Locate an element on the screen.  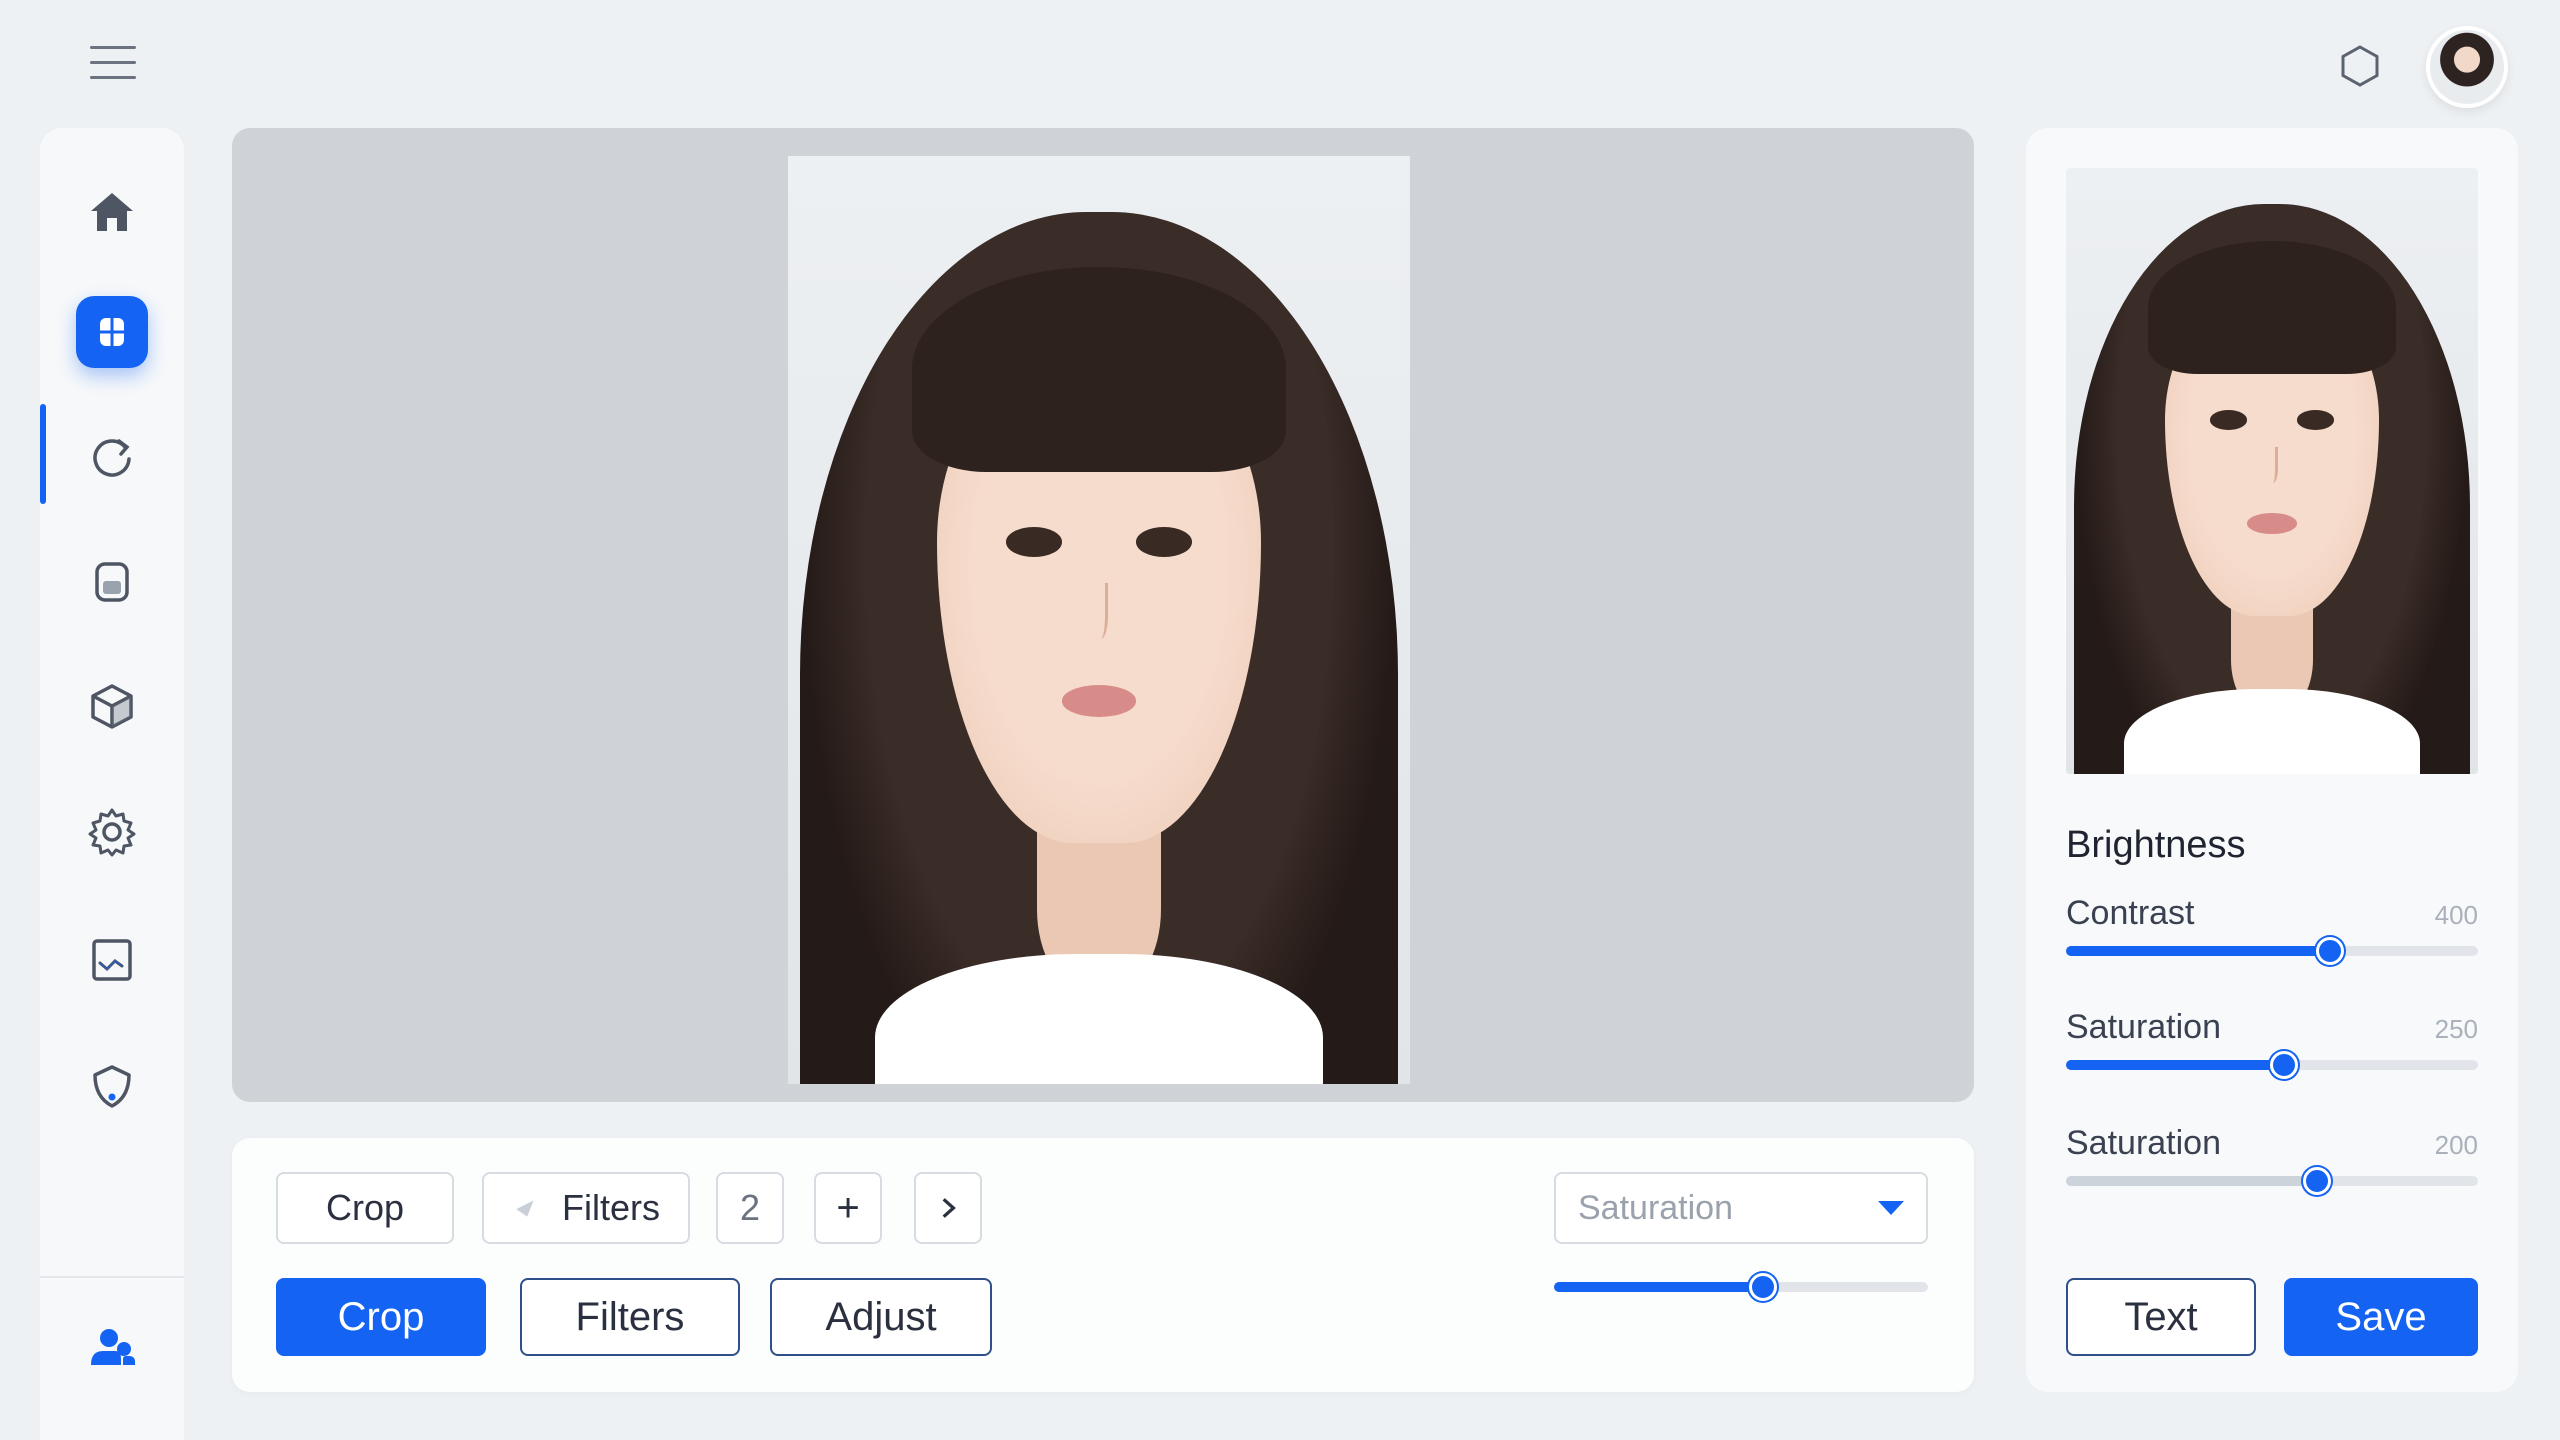
preview-photo is located at coordinates (2272, 471).